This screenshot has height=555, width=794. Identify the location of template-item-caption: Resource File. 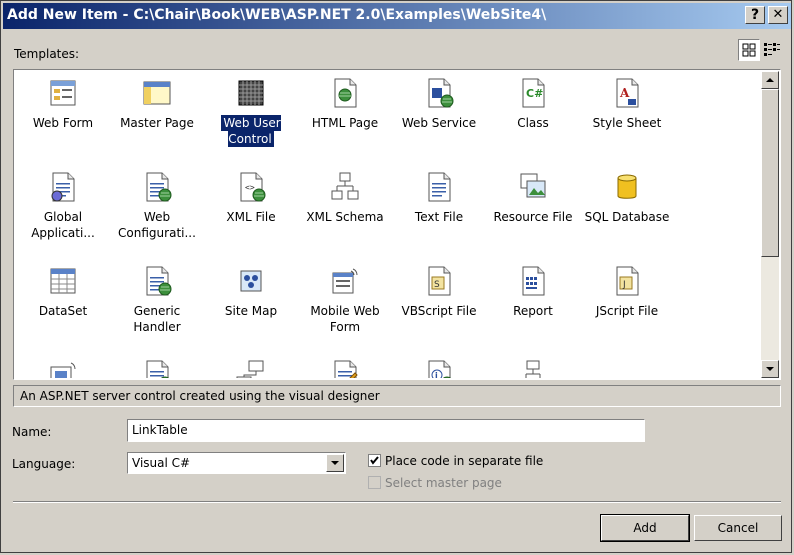
(533, 217).